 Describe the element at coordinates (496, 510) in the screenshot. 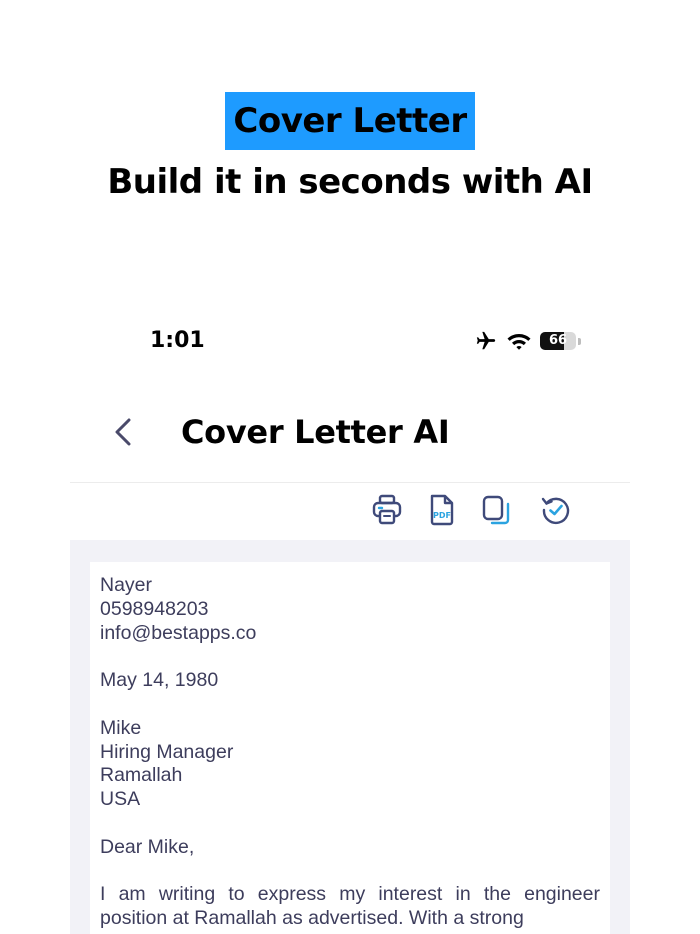

I see `copy-icon` at that location.